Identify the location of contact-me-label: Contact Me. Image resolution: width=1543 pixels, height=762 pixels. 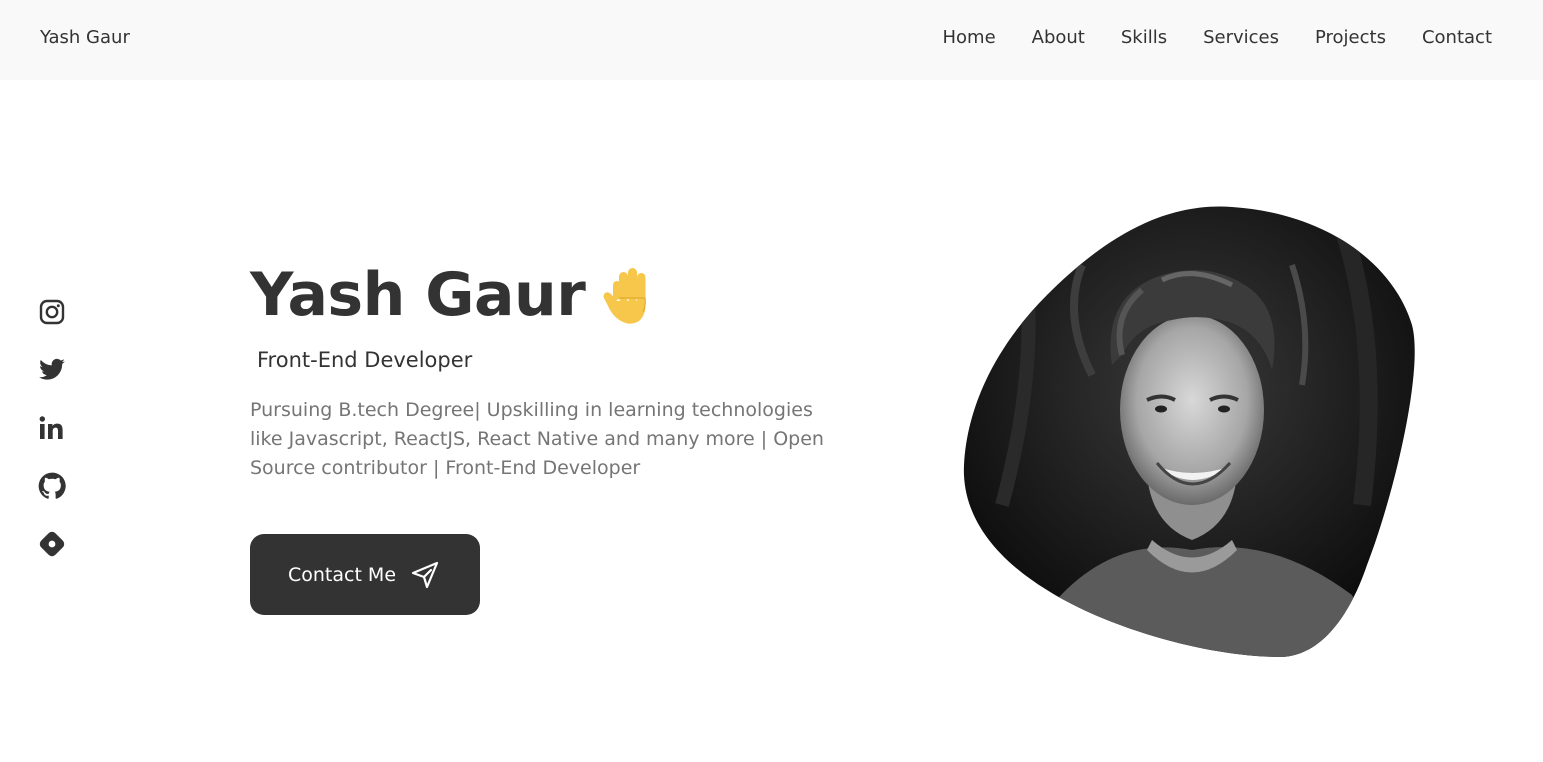
(342, 574).